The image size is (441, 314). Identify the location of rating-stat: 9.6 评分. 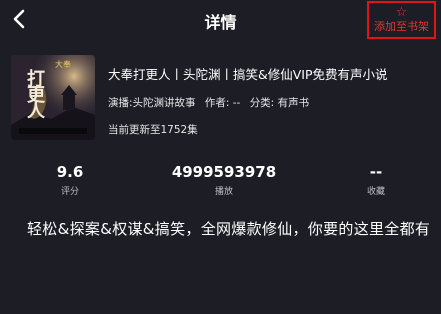
(70, 180).